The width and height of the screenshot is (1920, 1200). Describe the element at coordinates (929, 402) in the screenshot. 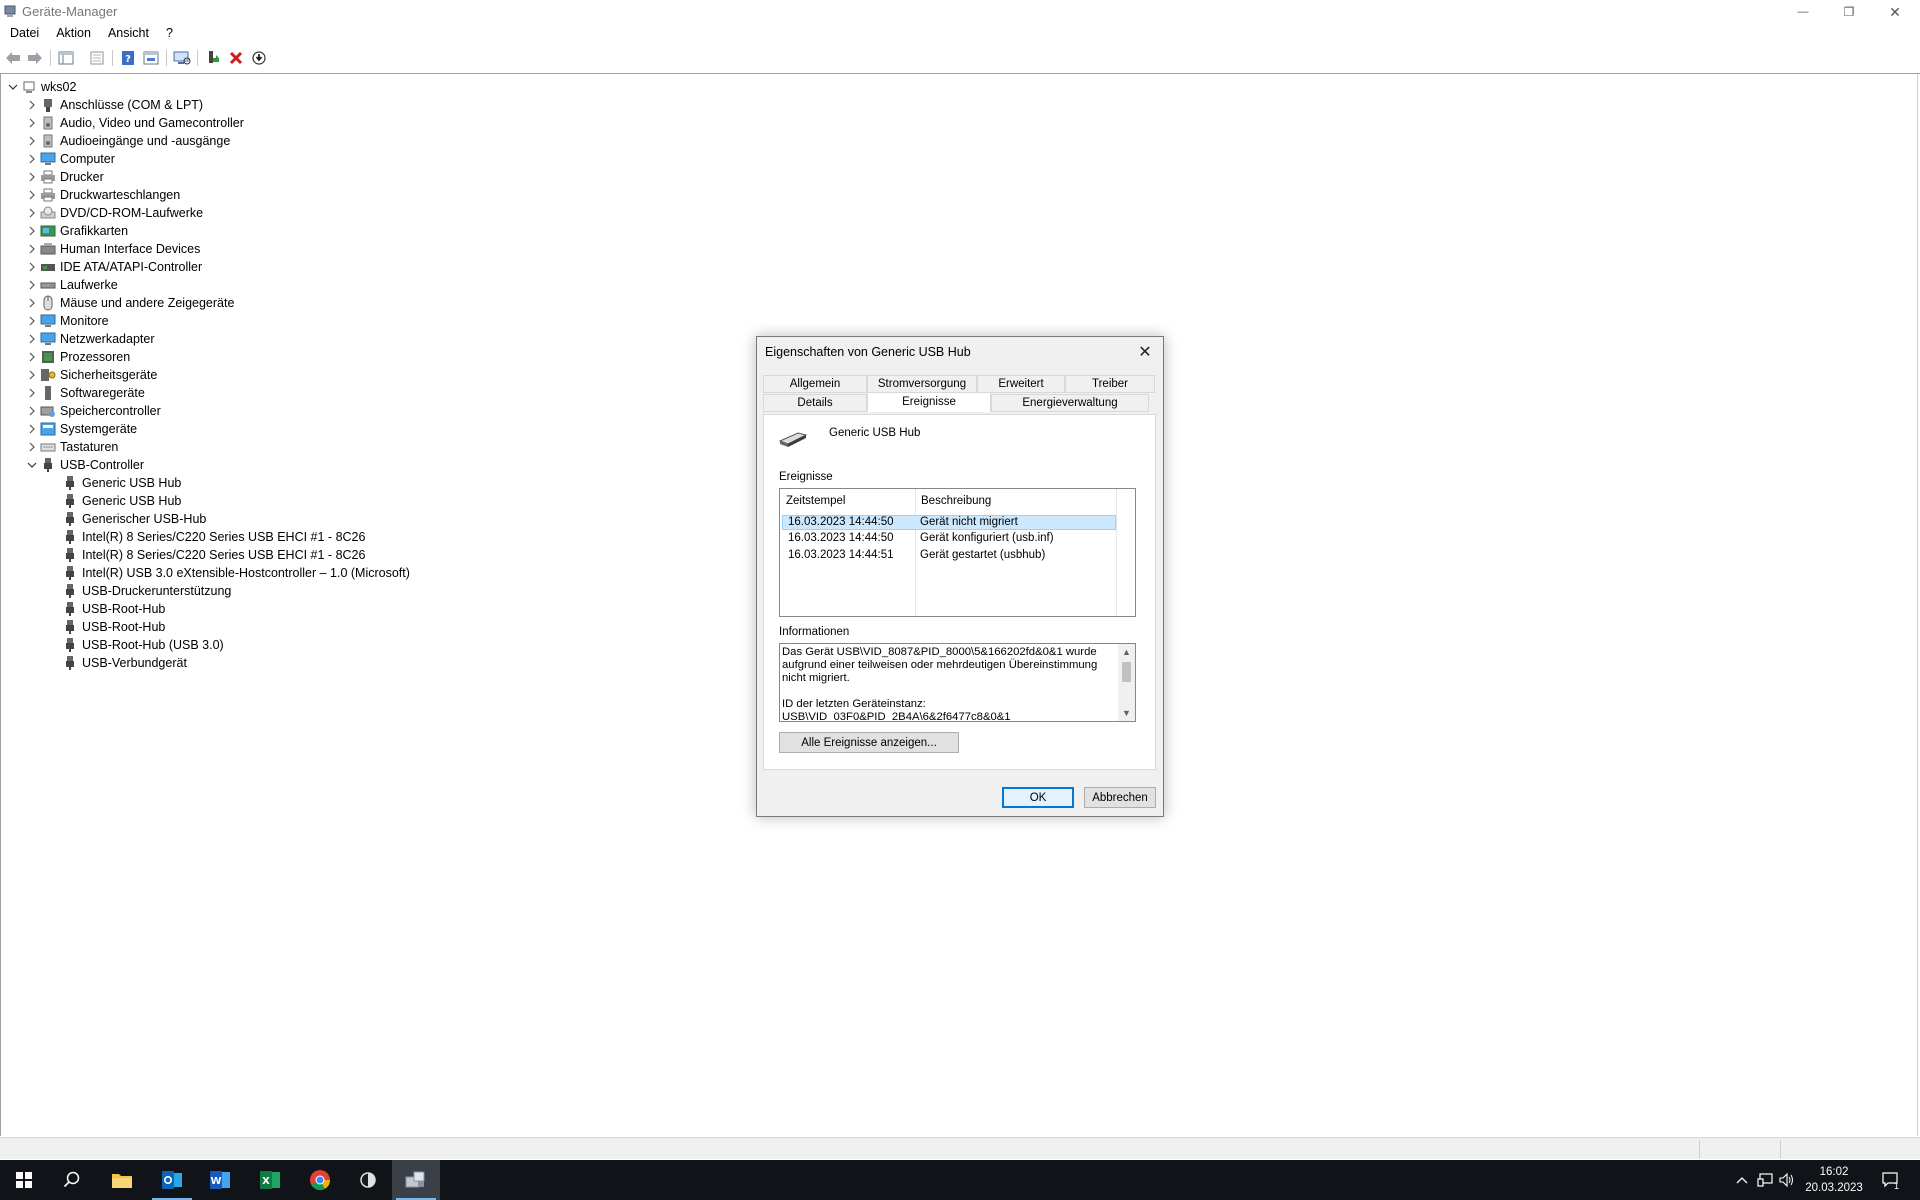

I see `tab-ereignisse: Ereignisse` at that location.